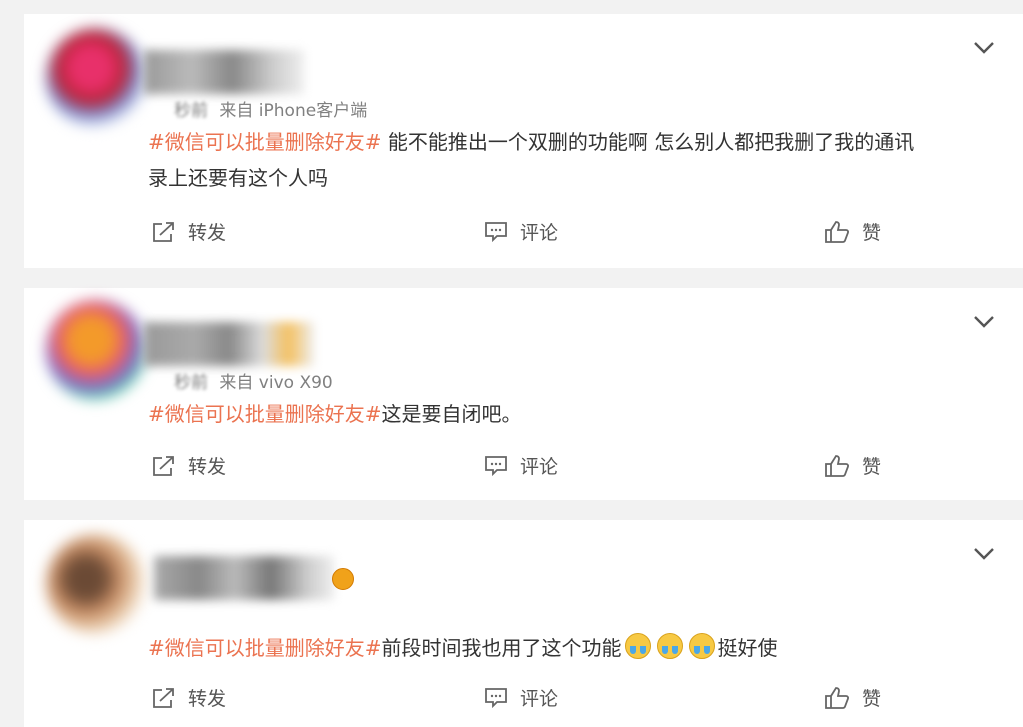 This screenshot has height=727, width=1023. What do you see at coordinates (238, 178) in the screenshot?
I see `comment-text-line: 录上还要有这个人吗` at bounding box center [238, 178].